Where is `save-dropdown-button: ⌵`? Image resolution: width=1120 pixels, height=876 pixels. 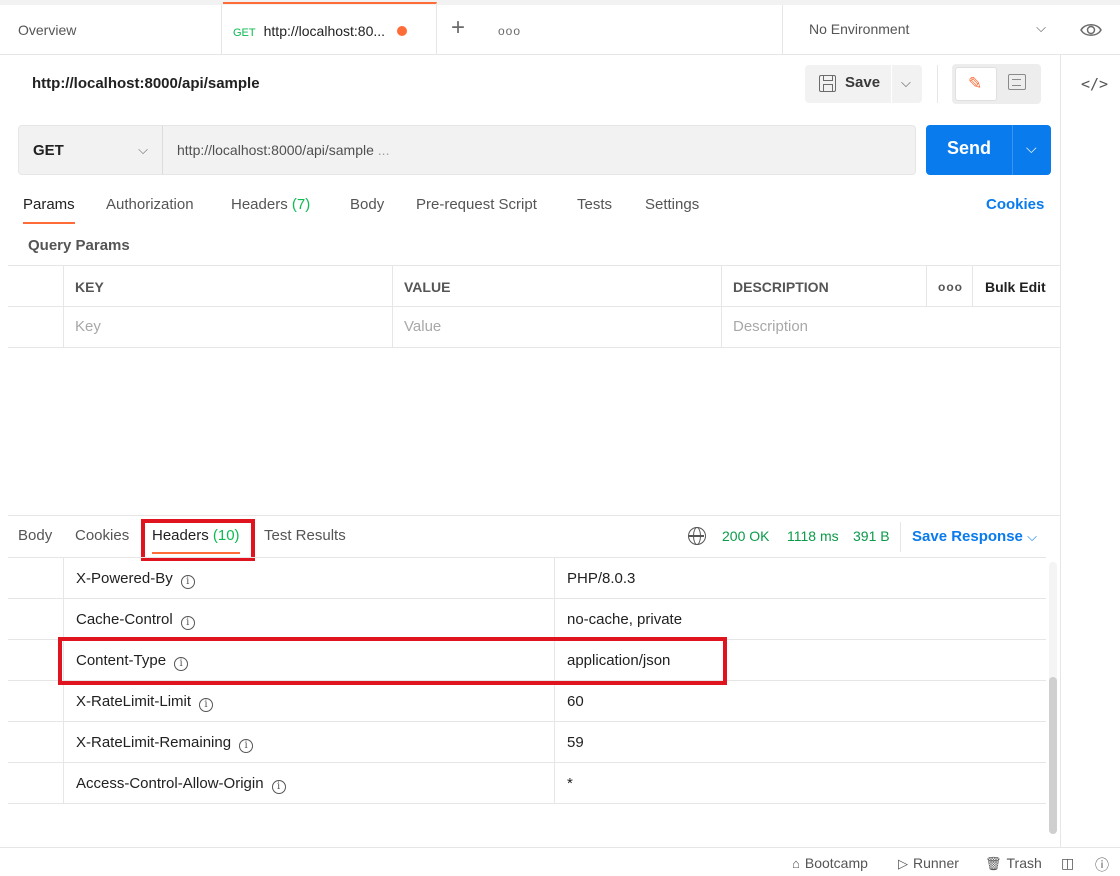
save-dropdown-button: ⌵ is located at coordinates (907, 84).